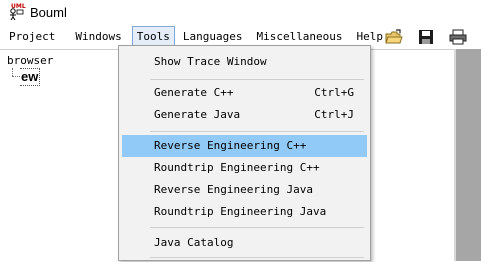  What do you see at coordinates (194, 92) in the screenshot?
I see `menu-item-label: Generate C++` at bounding box center [194, 92].